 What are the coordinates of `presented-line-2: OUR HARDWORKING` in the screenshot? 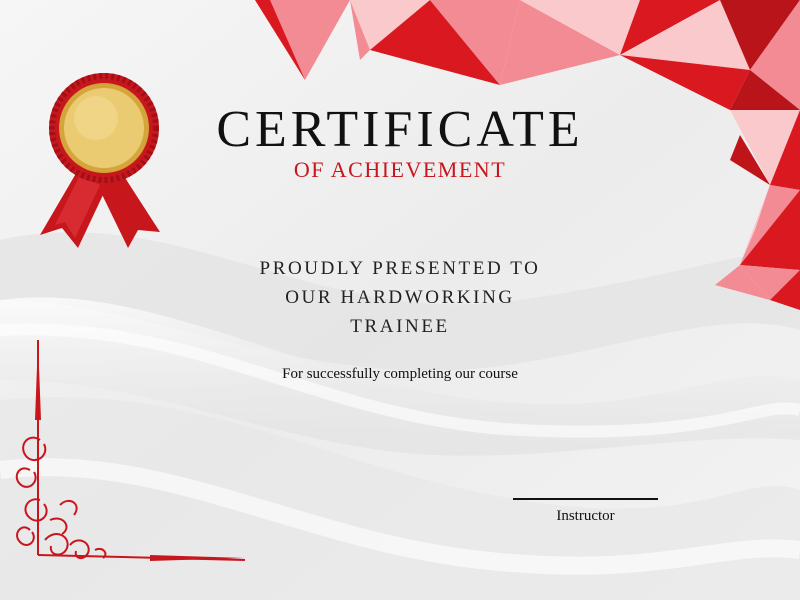 It's located at (400, 297).